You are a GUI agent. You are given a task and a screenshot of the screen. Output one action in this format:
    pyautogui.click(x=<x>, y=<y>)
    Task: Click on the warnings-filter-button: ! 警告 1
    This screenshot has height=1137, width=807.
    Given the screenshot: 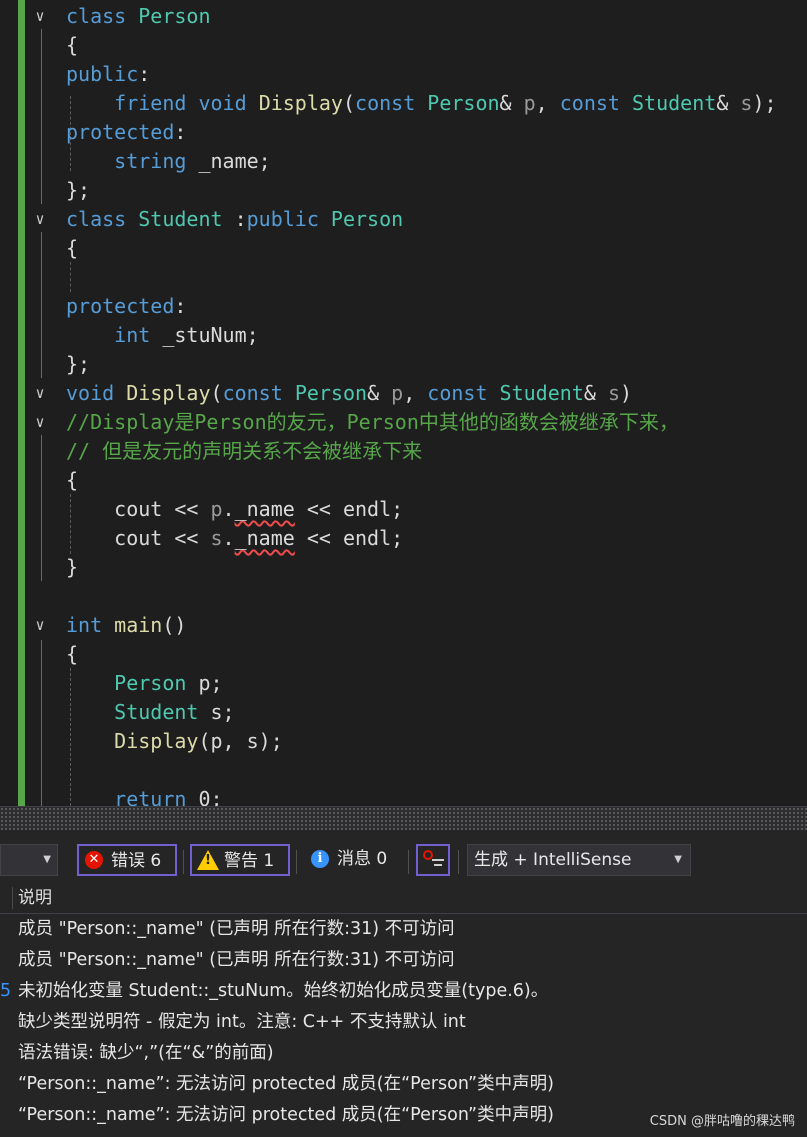 What is the action you would take?
    pyautogui.click(x=240, y=860)
    